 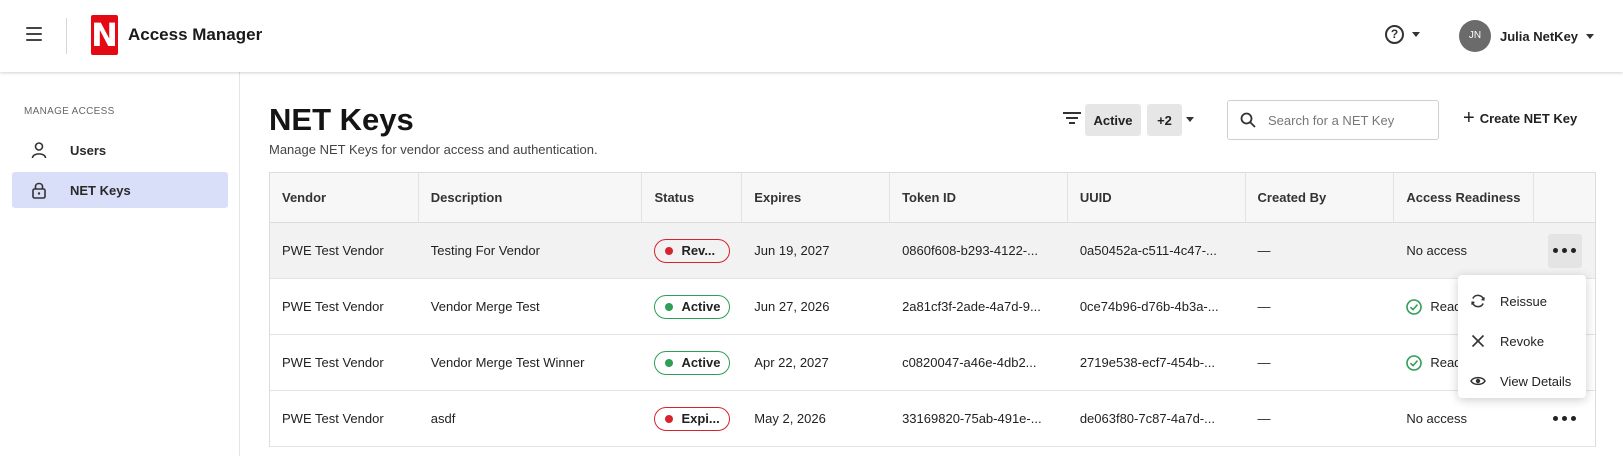 I want to click on avatar: JN, so click(x=1475, y=36).